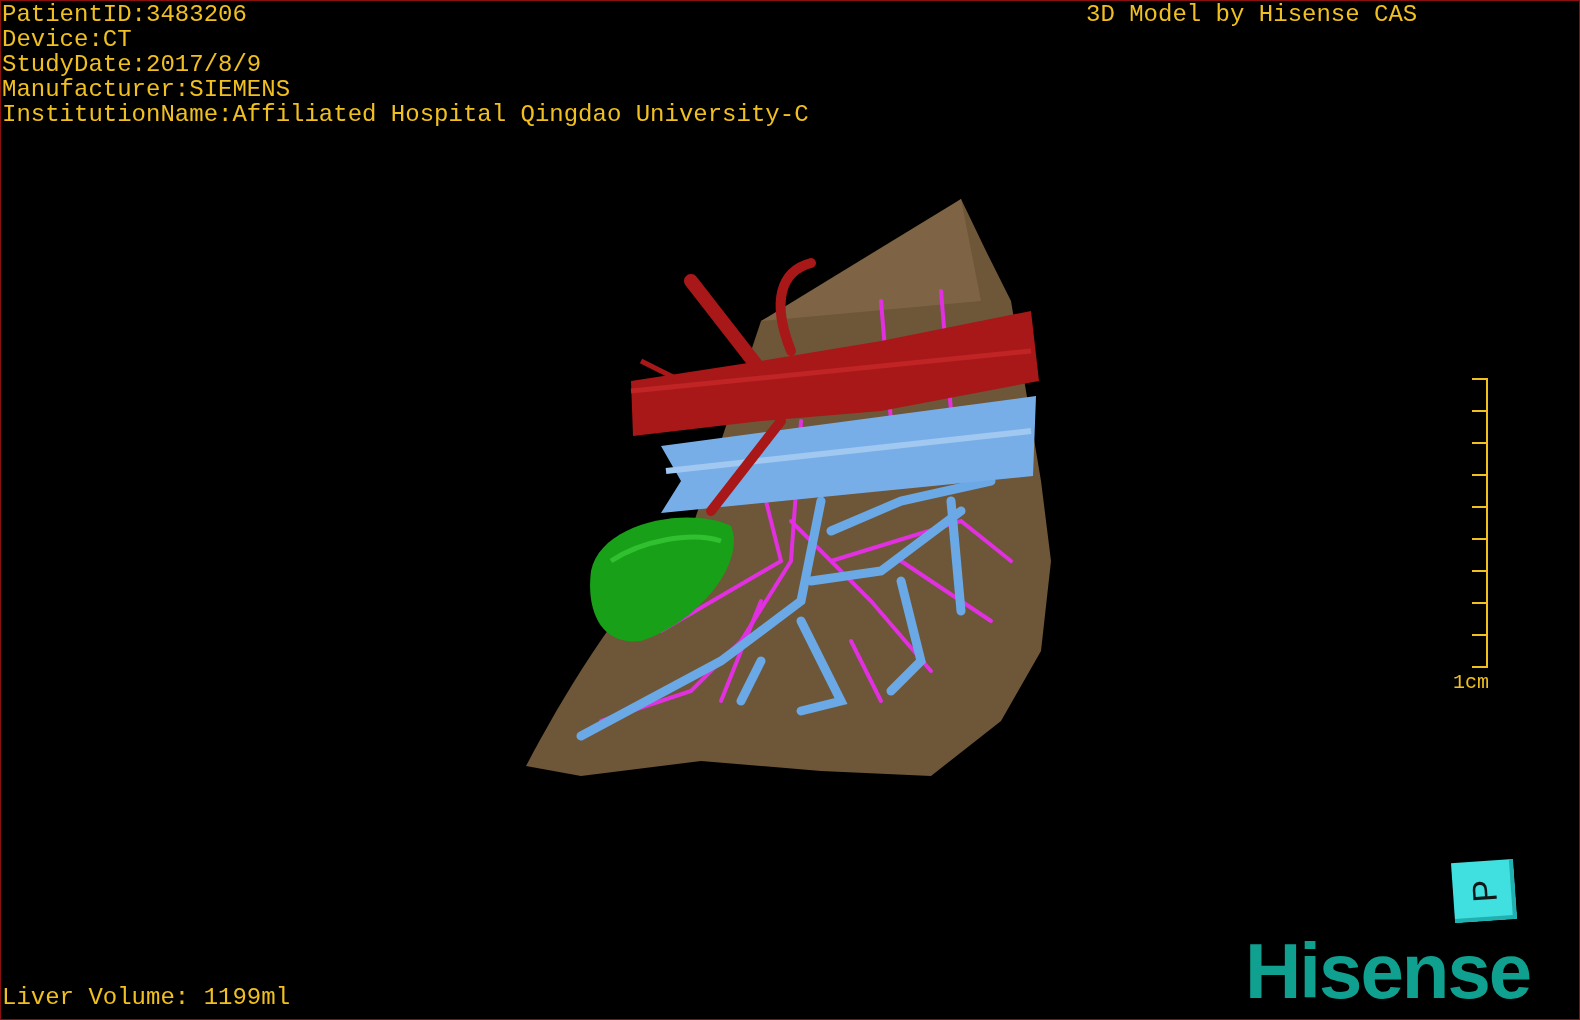 Image resolution: width=1580 pixels, height=1020 pixels. Describe the element at coordinates (1388, 971) in the screenshot. I see `brand-logo: Hisense` at that location.